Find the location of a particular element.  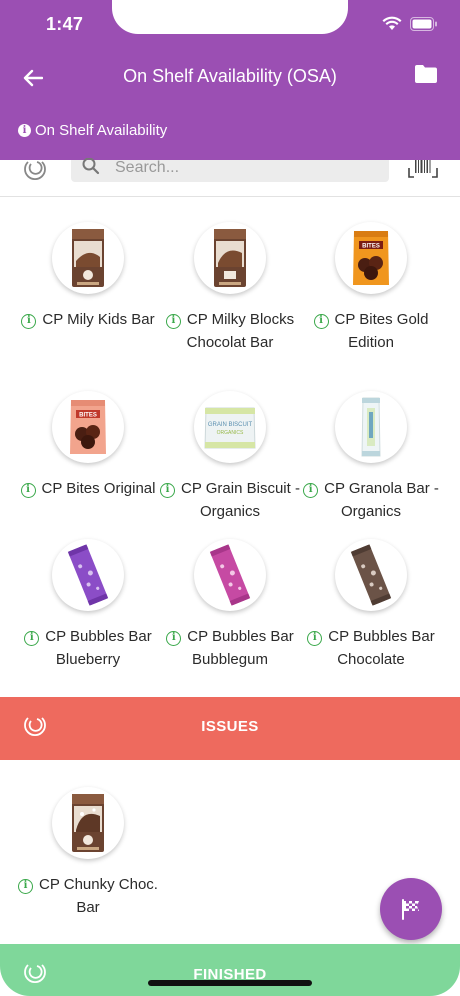

search-input is located at coordinates (230, 168).